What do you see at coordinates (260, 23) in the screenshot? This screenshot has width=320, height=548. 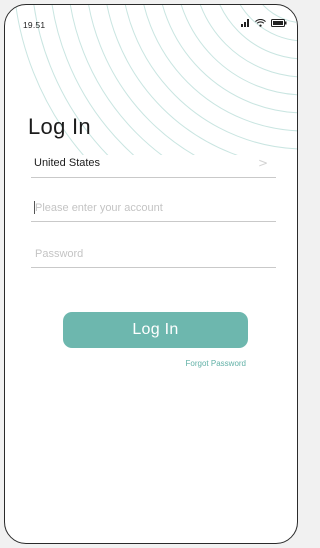 I see `wifi-icon` at bounding box center [260, 23].